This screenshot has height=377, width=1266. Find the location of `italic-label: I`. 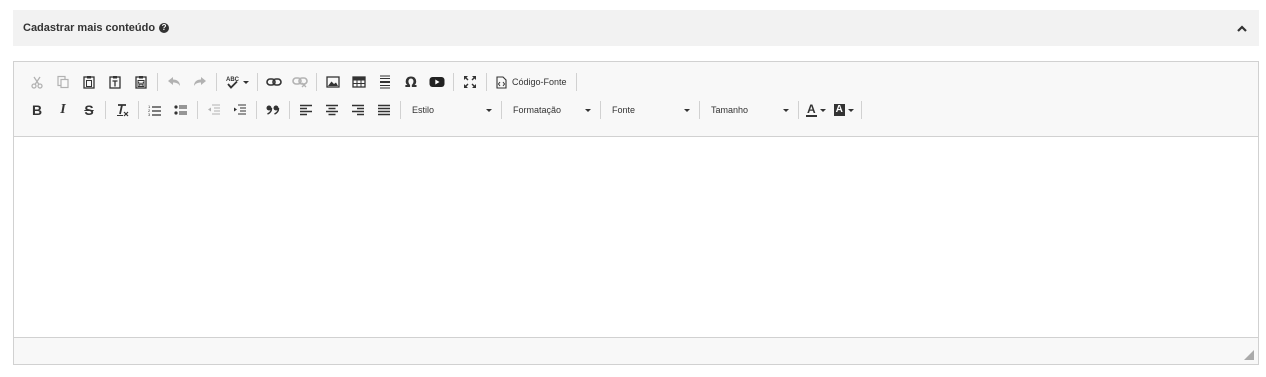

italic-label: I is located at coordinates (63, 109).